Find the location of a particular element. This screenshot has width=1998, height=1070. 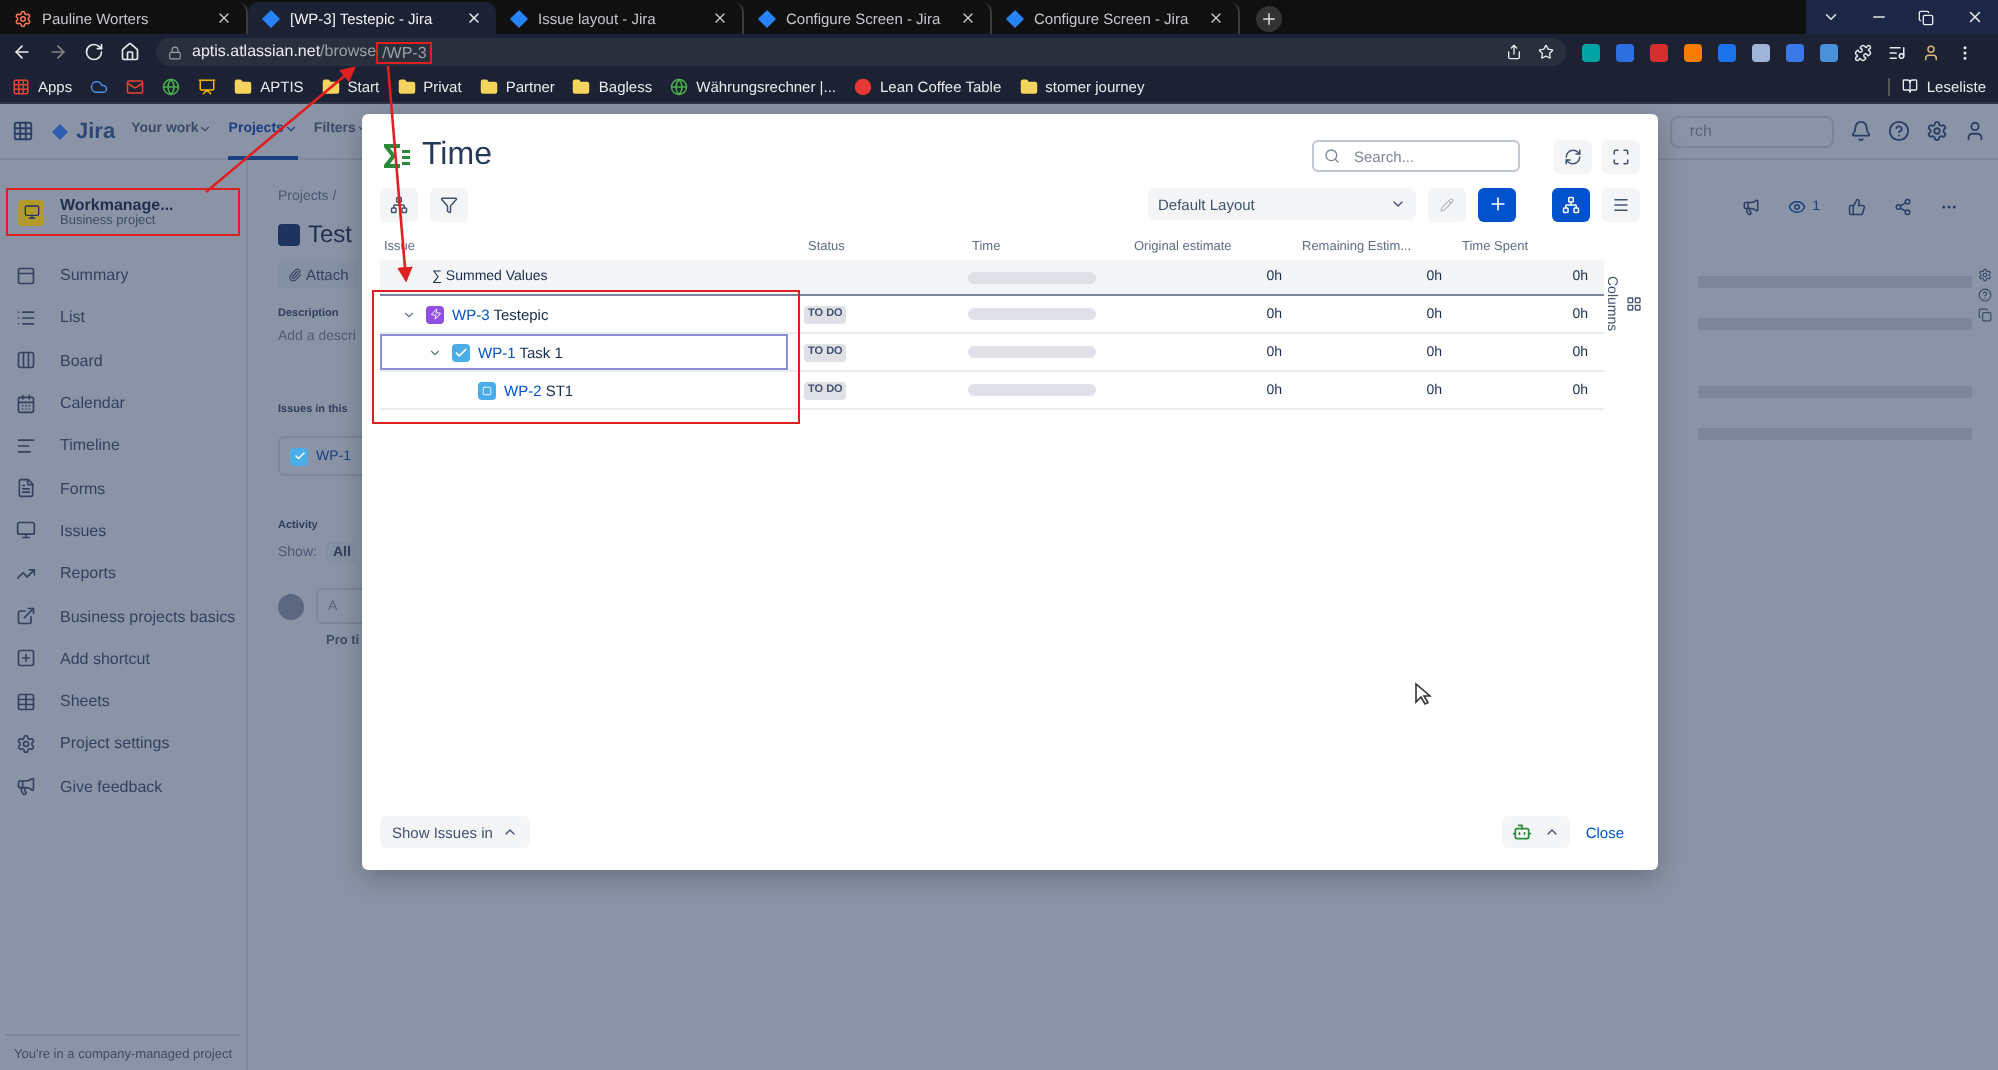

board-icon is located at coordinates (26, 360).